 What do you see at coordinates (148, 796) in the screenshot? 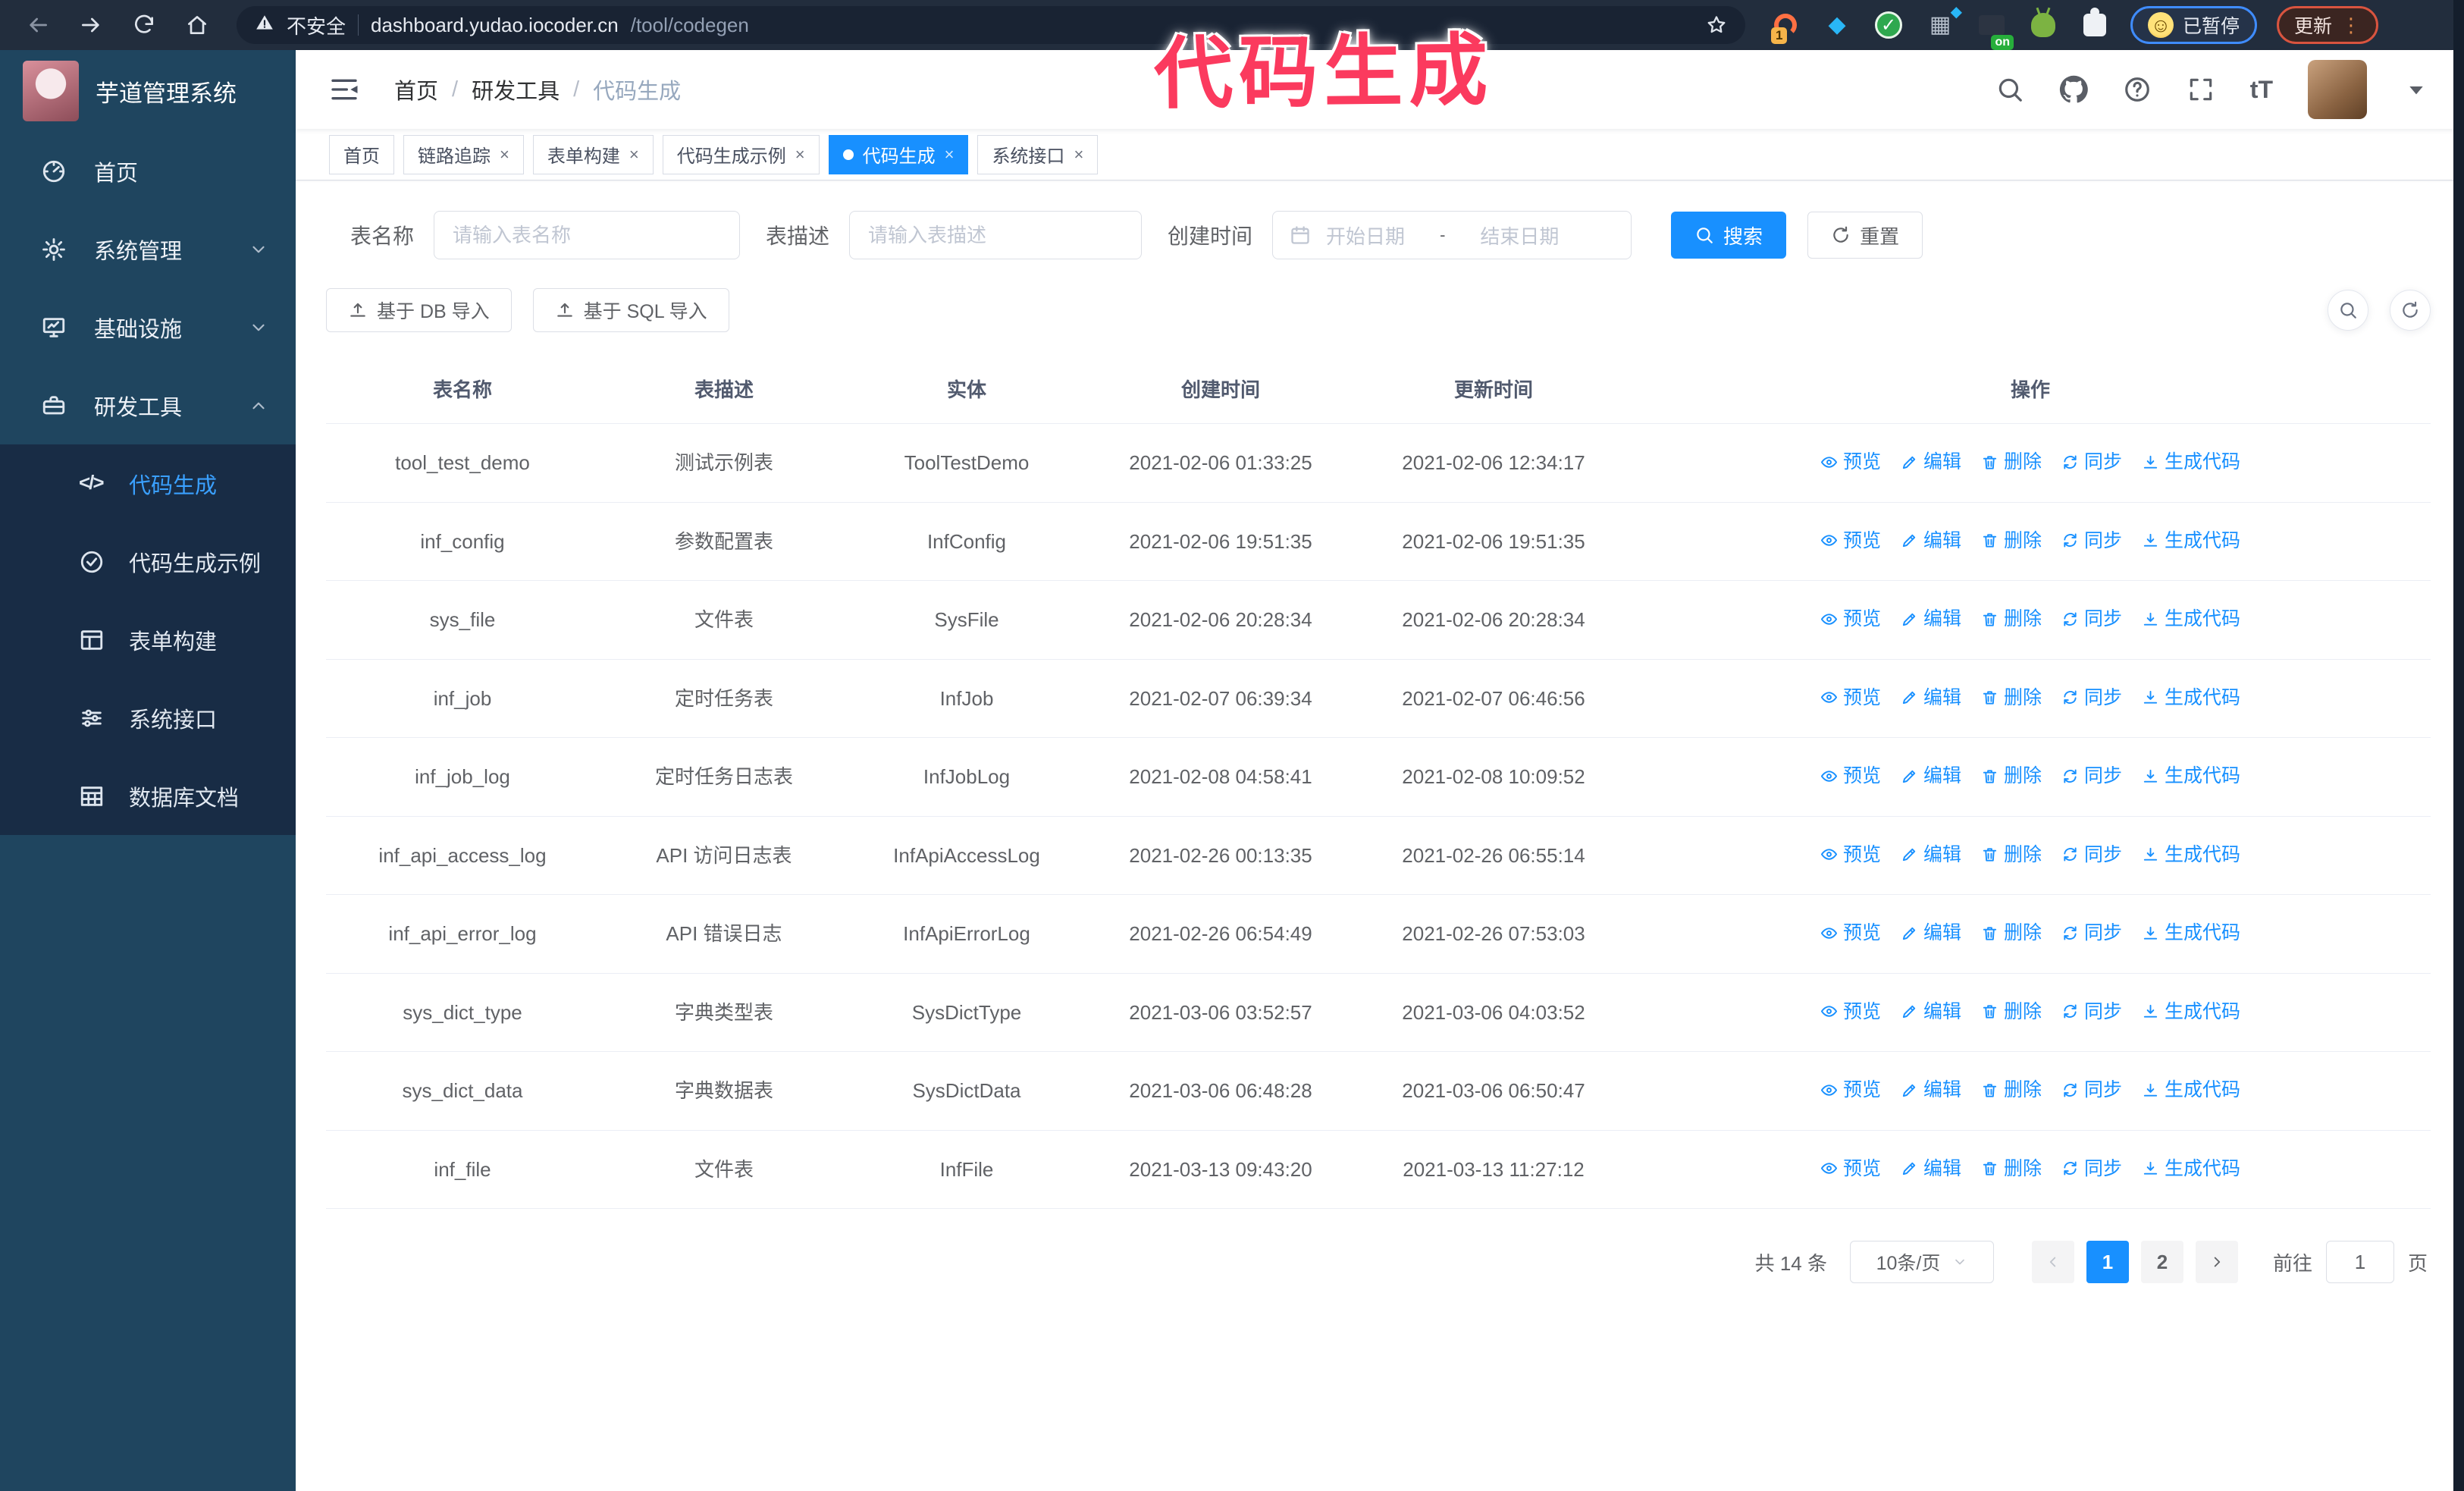
I see `sidebar-item-db-doc: 数据库文档` at bounding box center [148, 796].